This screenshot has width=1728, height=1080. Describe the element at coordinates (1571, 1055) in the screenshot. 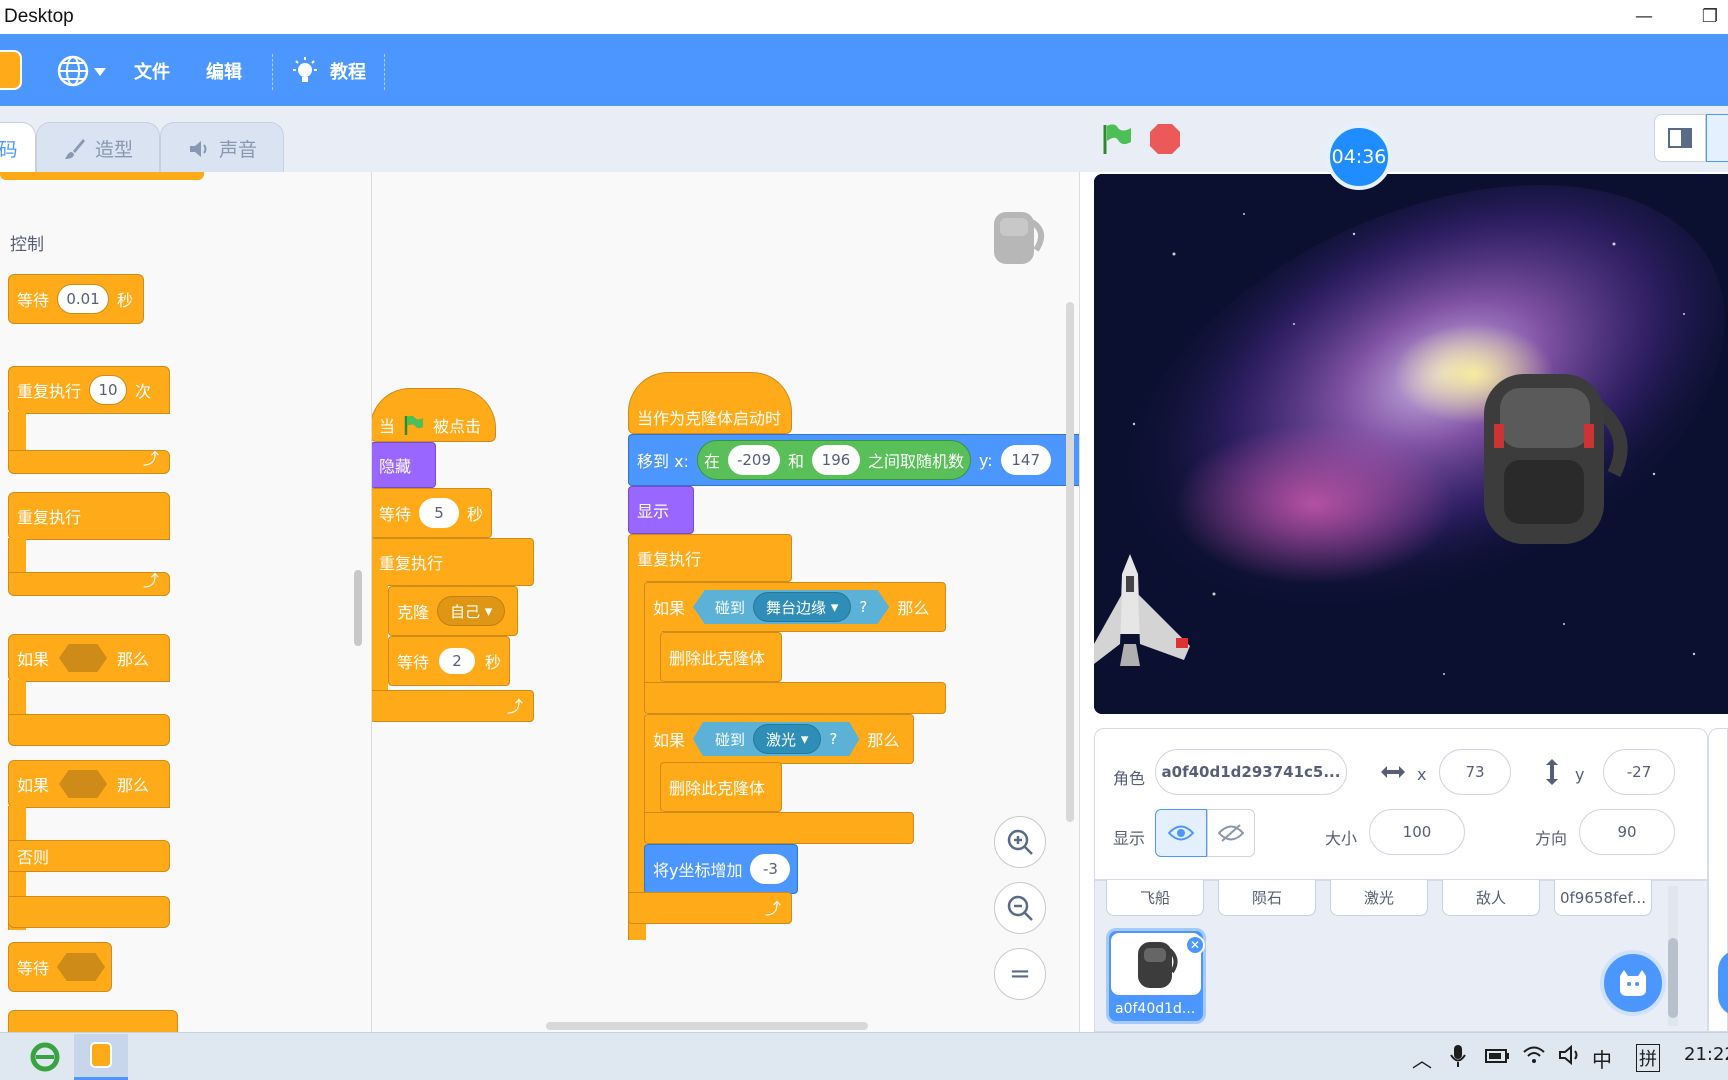

I see `volume-icon` at that location.